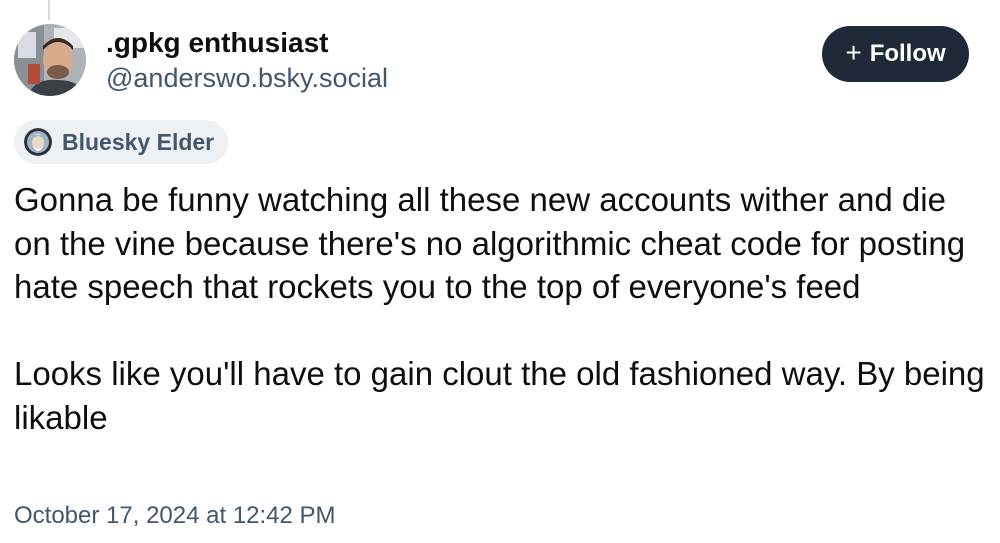  What do you see at coordinates (853, 52) in the screenshot?
I see `plus-icon: +` at bounding box center [853, 52].